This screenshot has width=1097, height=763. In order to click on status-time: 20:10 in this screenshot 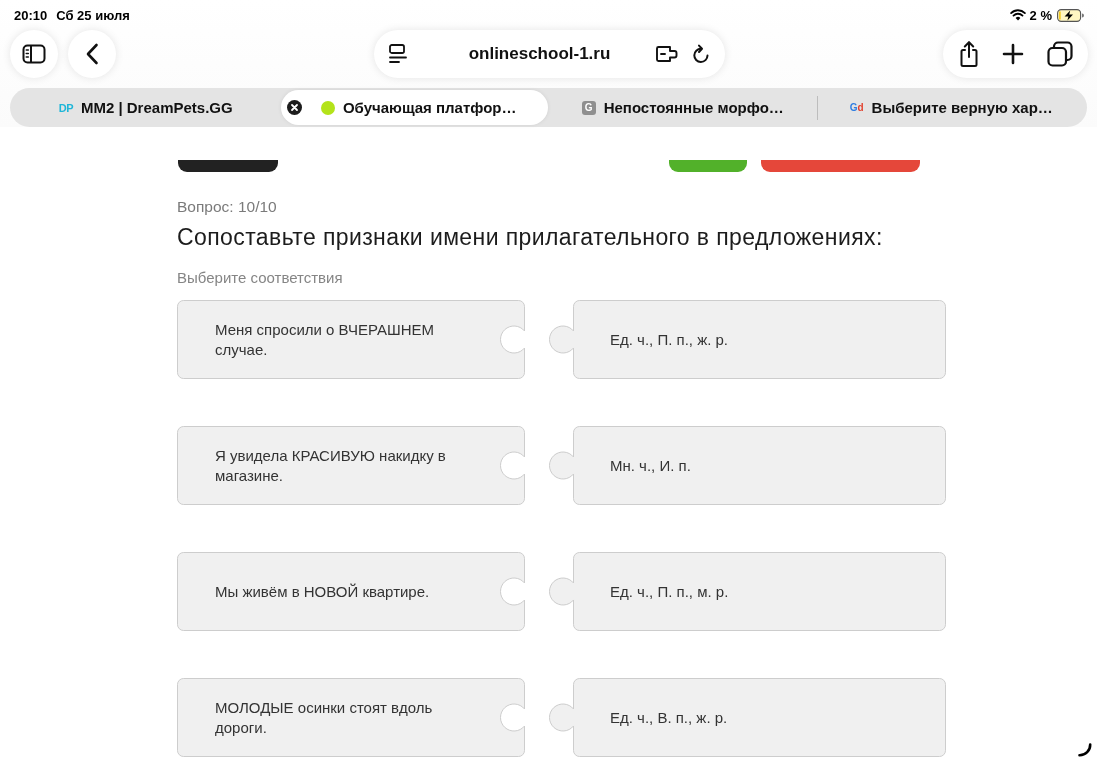, I will do `click(31, 15)`.